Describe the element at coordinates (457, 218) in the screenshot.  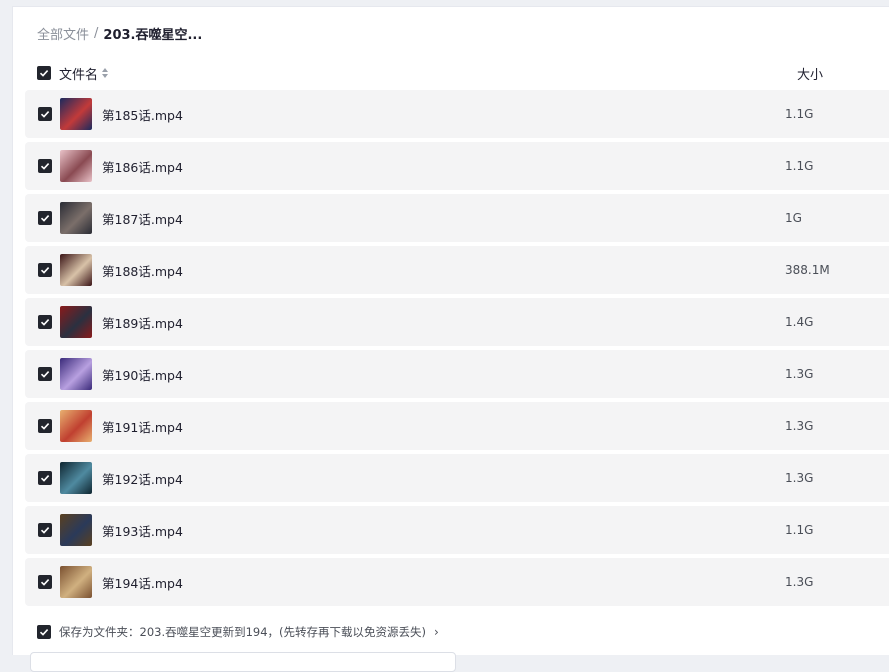
I see `file-row: 第187话.mp4 1G` at that location.